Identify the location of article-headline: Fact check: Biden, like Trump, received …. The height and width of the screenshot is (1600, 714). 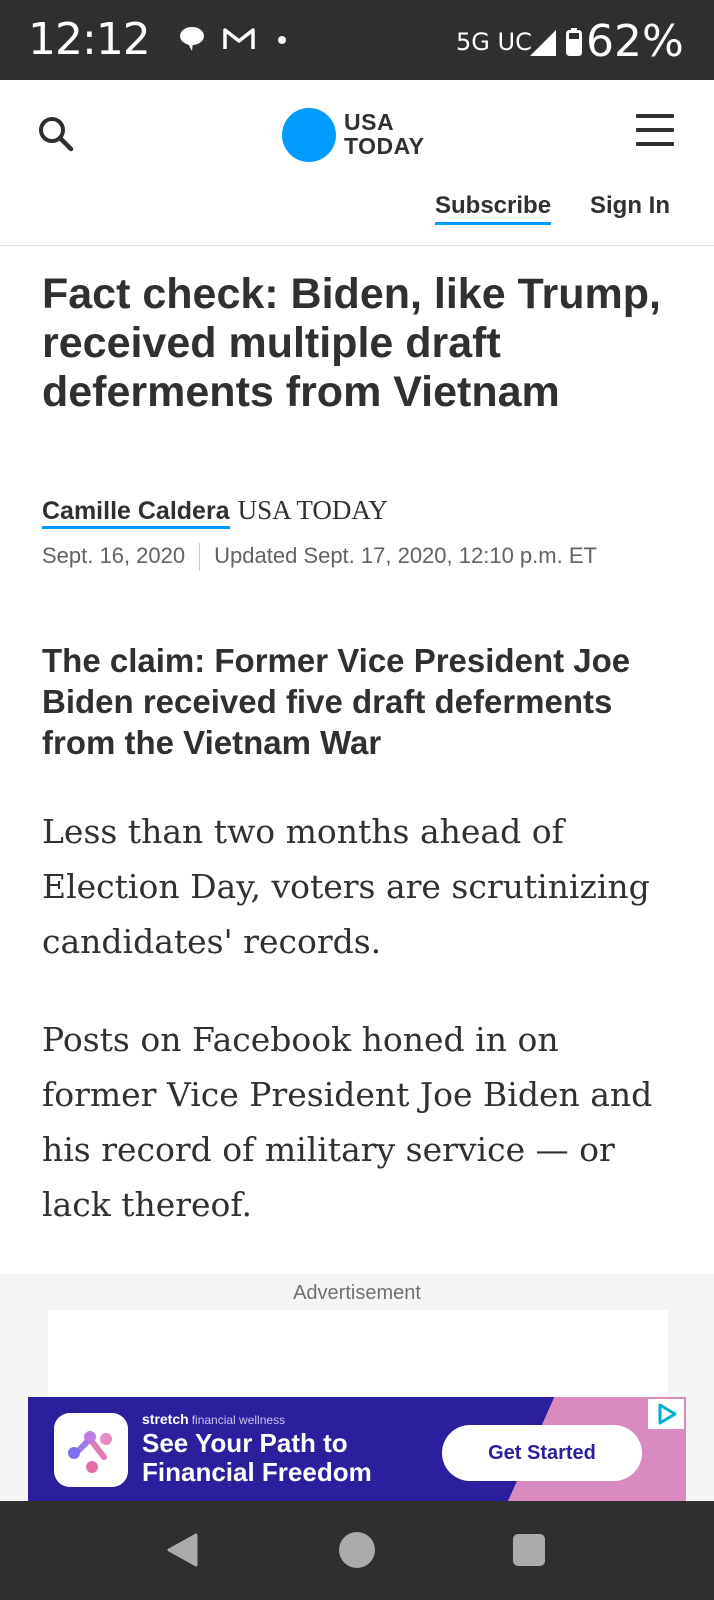
(351, 343).